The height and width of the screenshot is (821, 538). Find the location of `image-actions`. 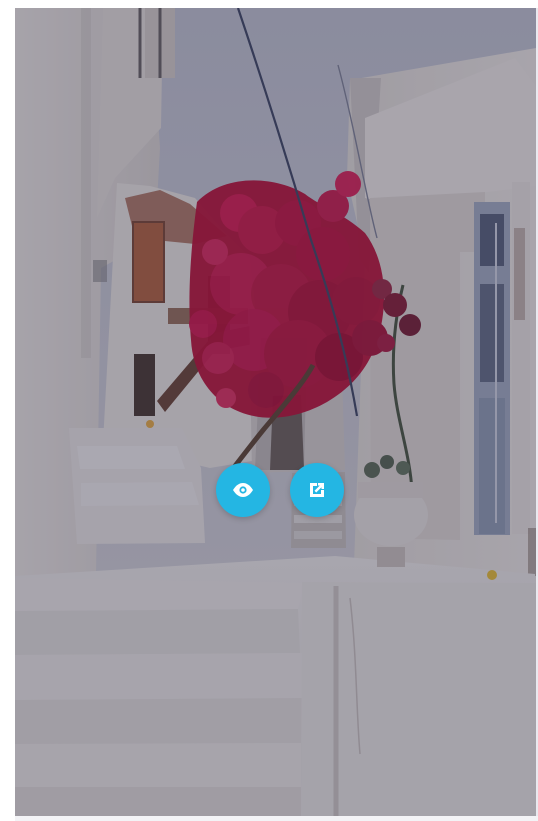

image-actions is located at coordinates (280, 490).